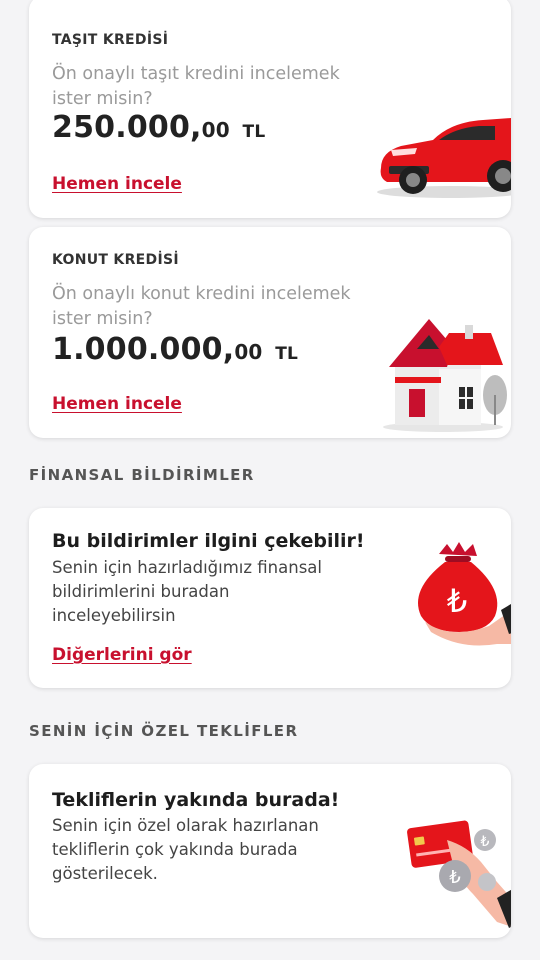 Image resolution: width=540 pixels, height=960 pixels. Describe the element at coordinates (127, 127) in the screenshot. I see `amount-main: 250.000,` at that location.